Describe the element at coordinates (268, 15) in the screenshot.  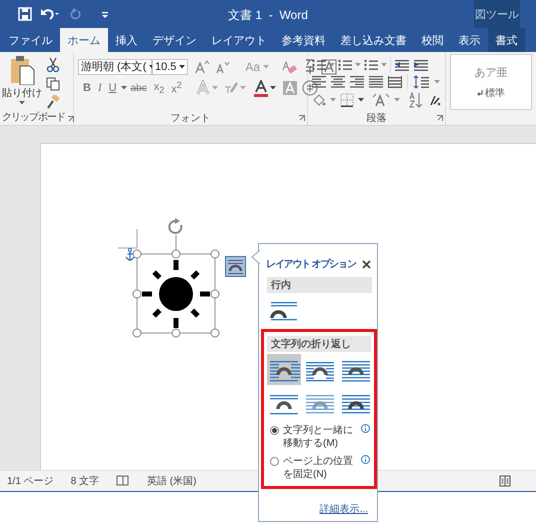
I see `window-title: 文書 1 - Word` at that location.